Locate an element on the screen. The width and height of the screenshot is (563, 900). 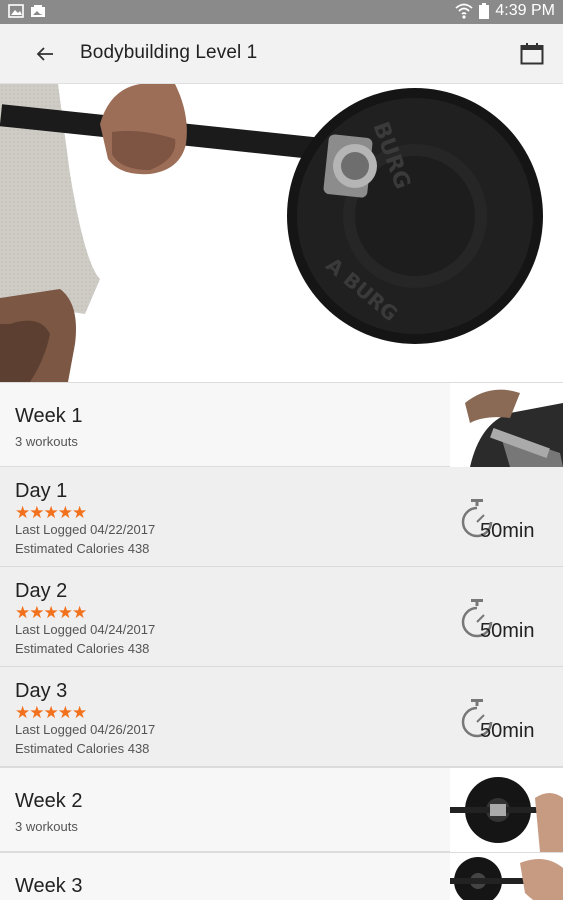
barbell-photo is located at coordinates (506, 810).